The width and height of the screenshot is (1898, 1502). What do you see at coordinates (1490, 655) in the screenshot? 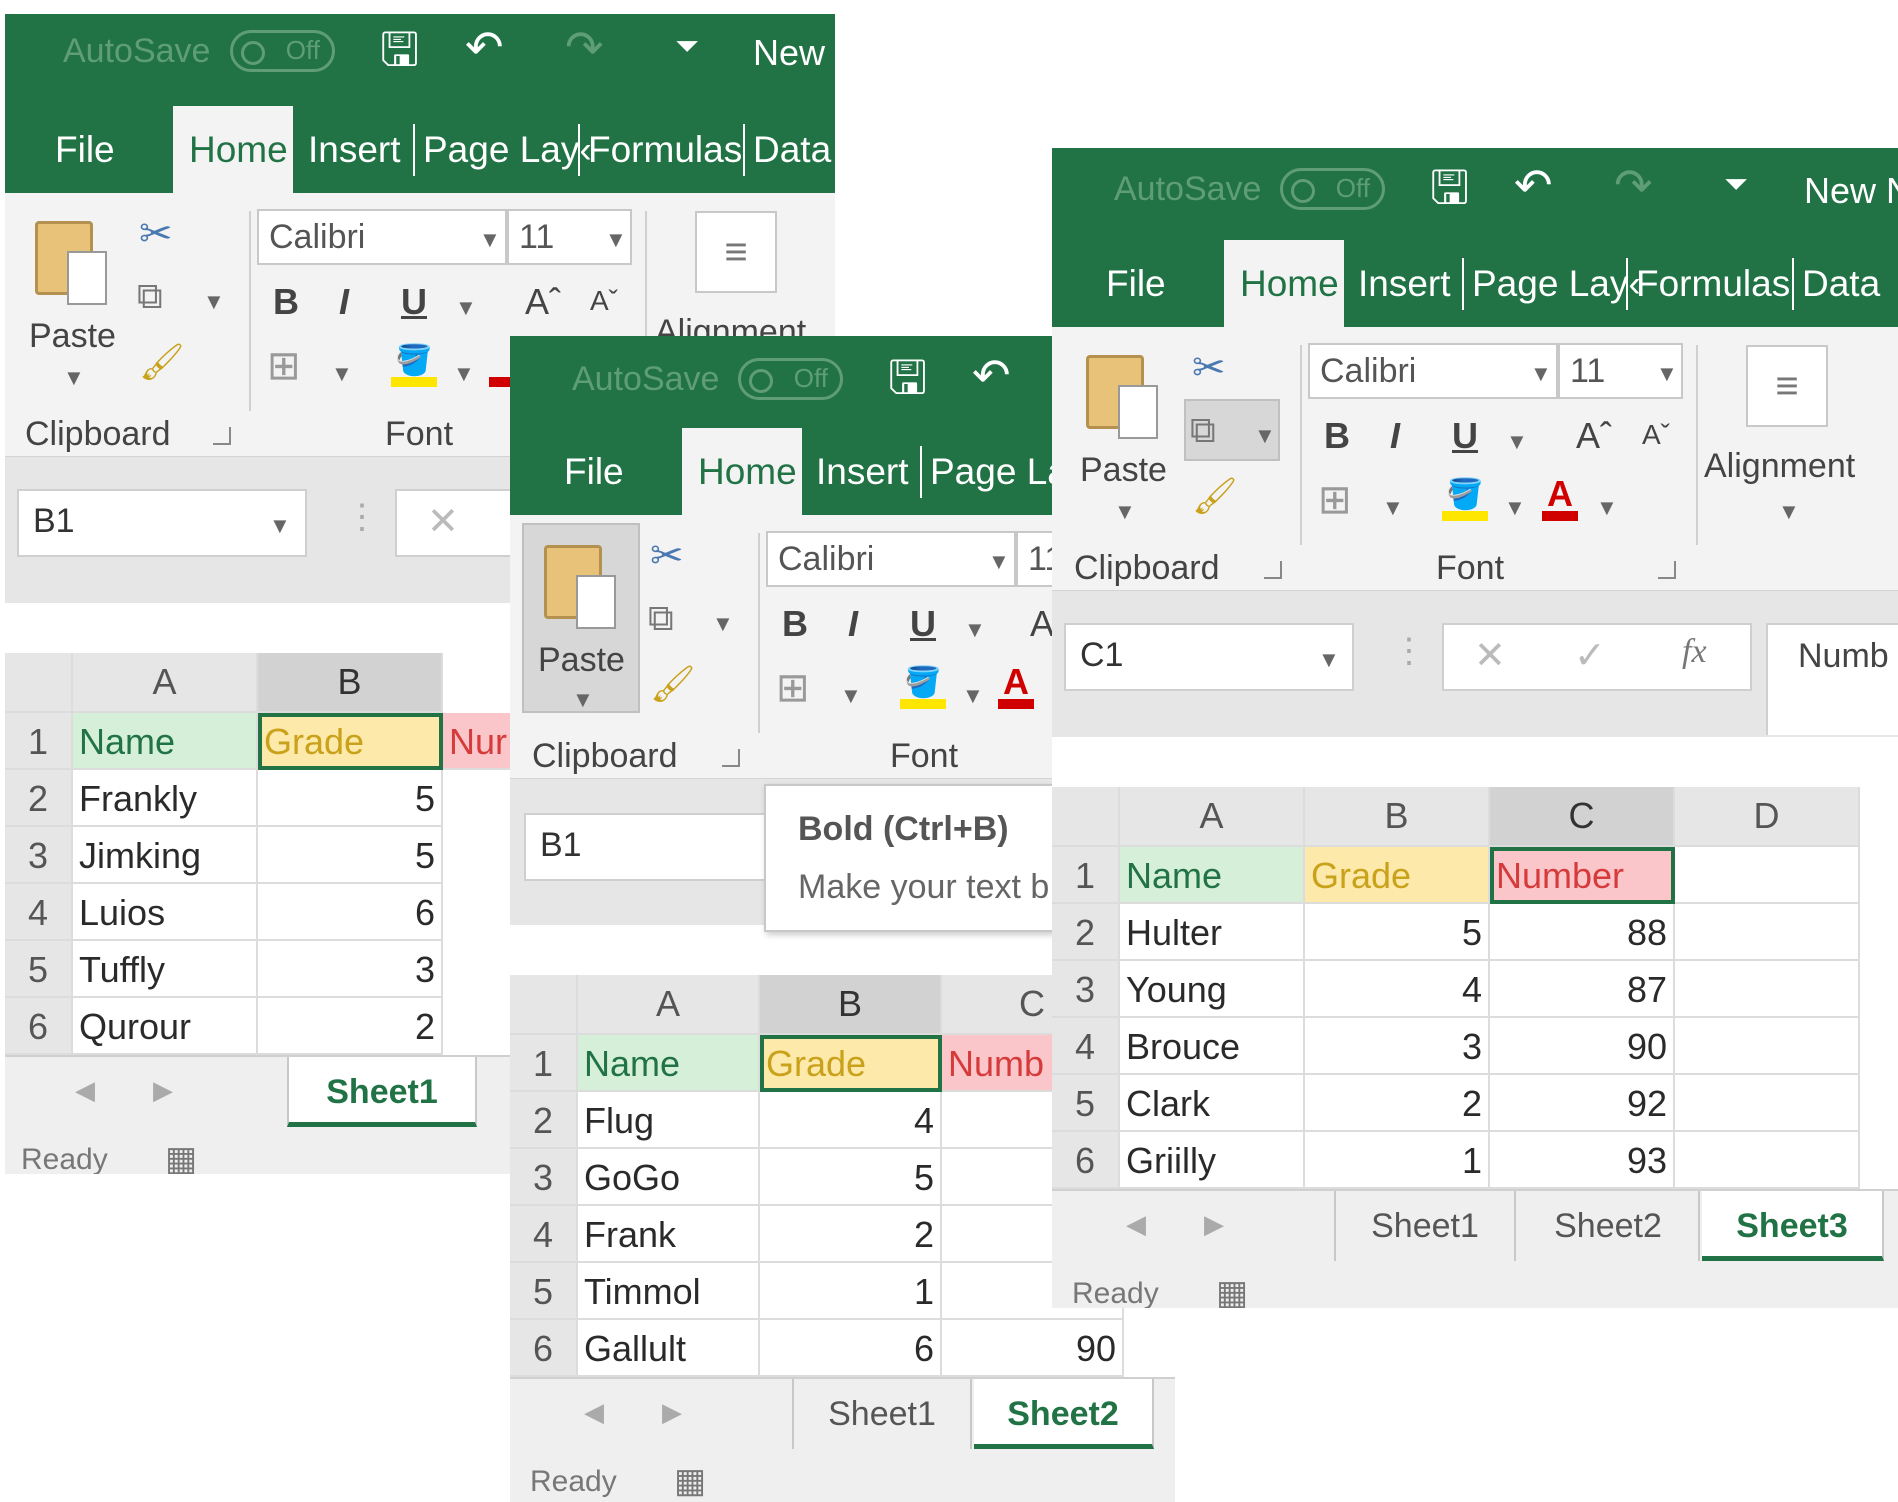
I see `cancel-icon: ✕` at bounding box center [1490, 655].